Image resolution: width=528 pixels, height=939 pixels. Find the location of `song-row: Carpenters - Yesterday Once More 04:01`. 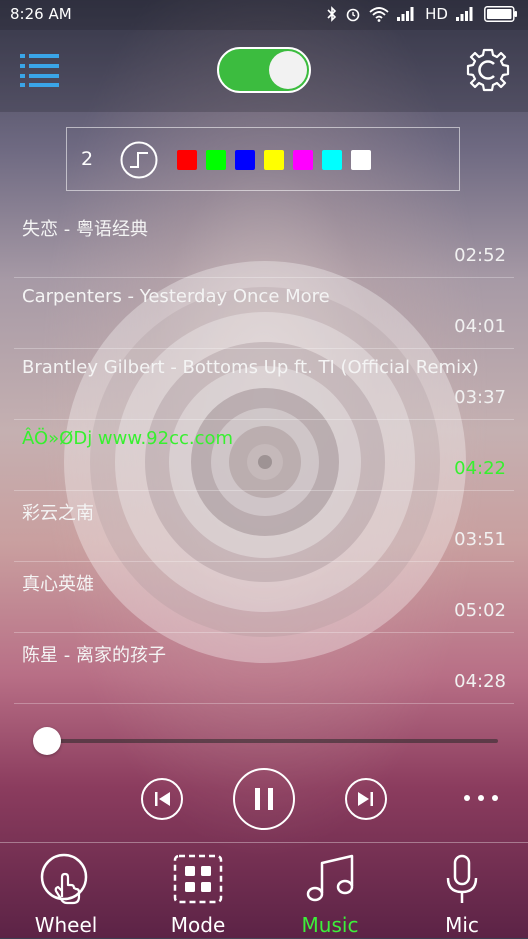

song-row: Carpenters - Yesterday Once More 04:01 is located at coordinates (264, 313).